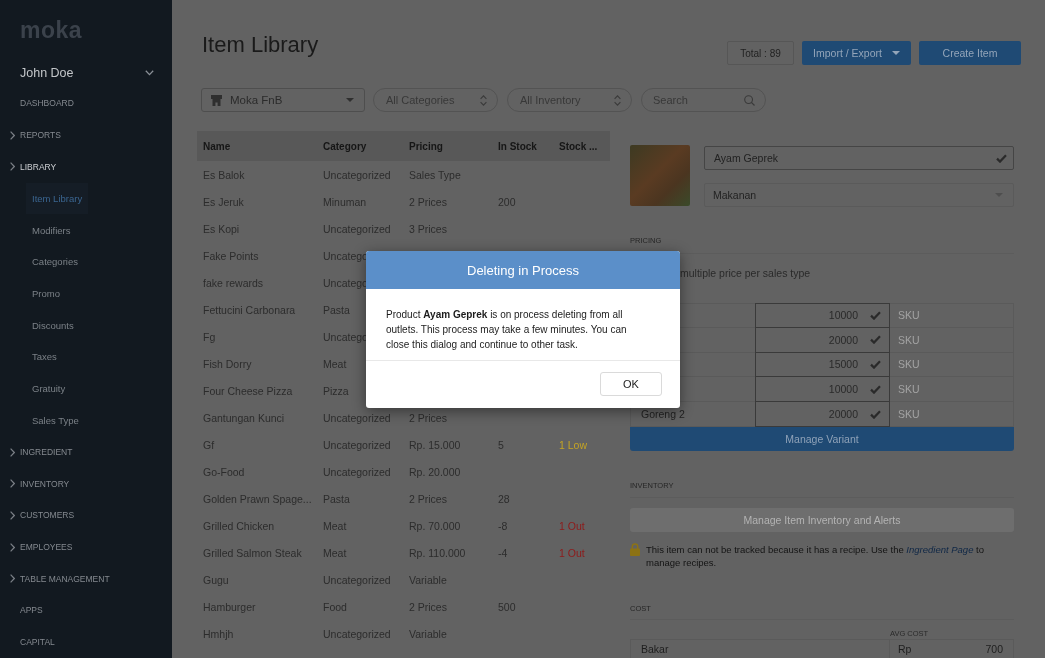 The image size is (1045, 658). Describe the element at coordinates (856, 53) in the screenshot. I see `import-export-button: Import / Export` at that location.